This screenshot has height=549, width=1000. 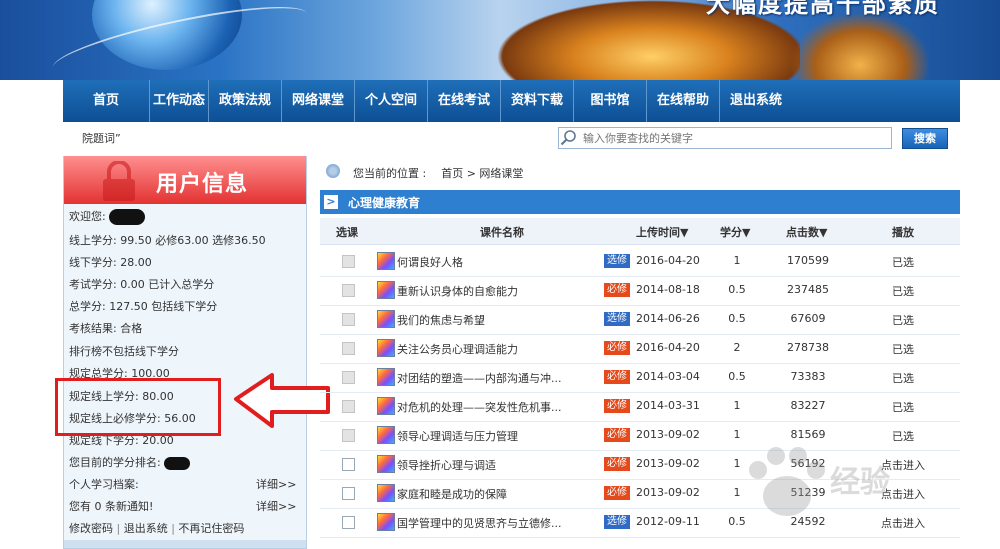 What do you see at coordinates (537, 101) in the screenshot?
I see `nav-downloads: 资料下载` at bounding box center [537, 101].